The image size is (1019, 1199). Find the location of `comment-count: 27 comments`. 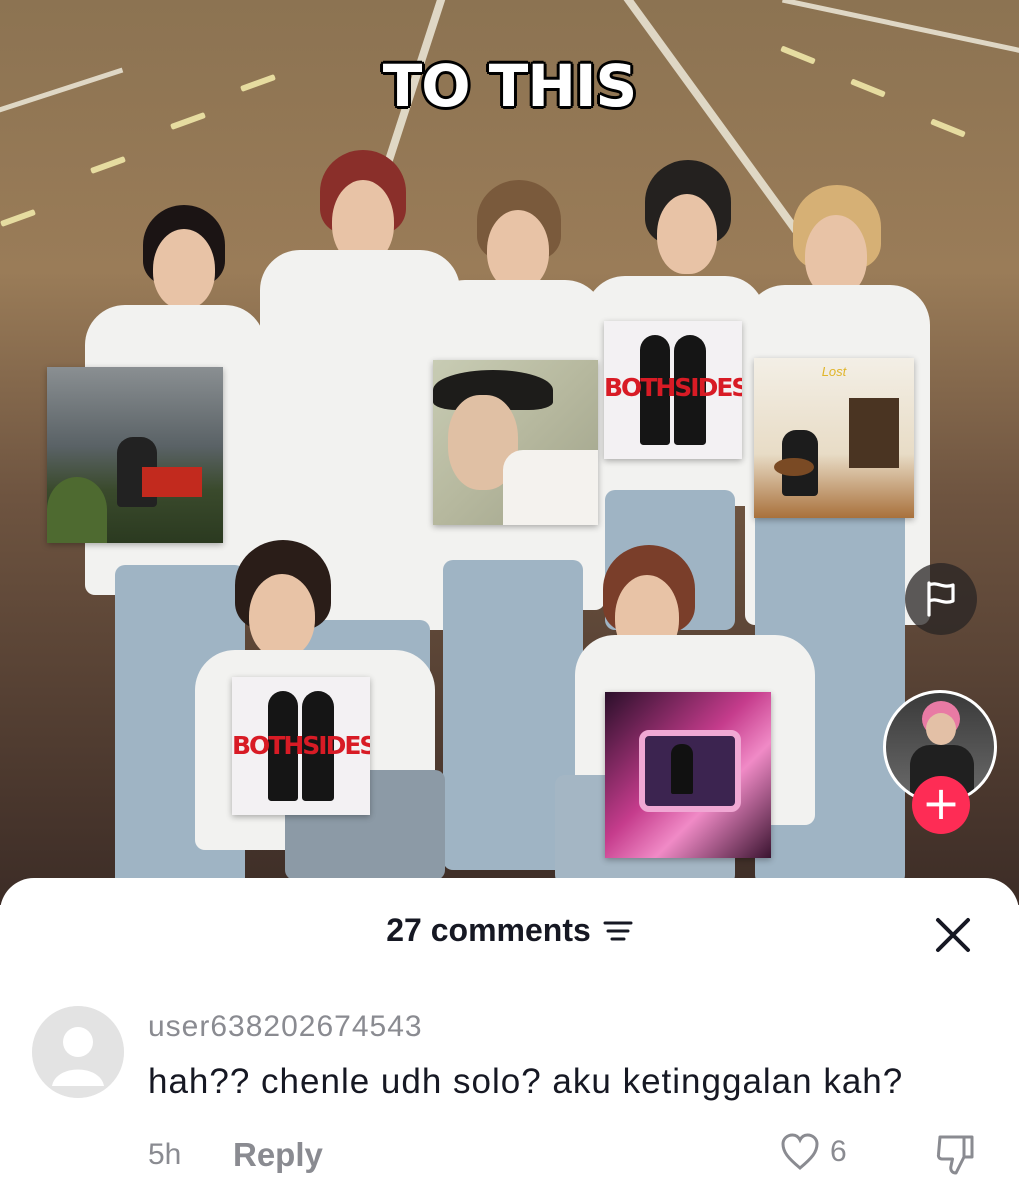

comment-count: 27 comments is located at coordinates (488, 930).